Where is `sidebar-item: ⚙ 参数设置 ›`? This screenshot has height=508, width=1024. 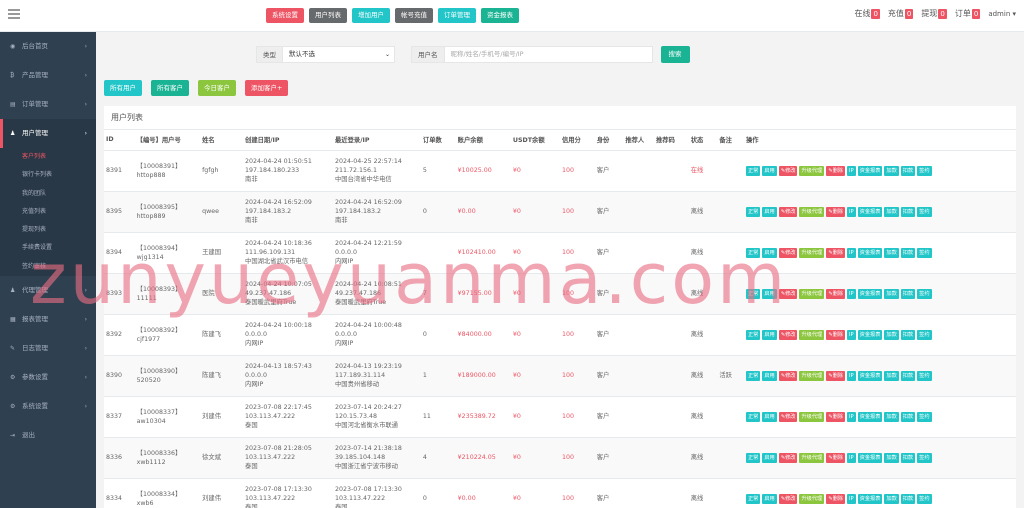
sidebar-item: ⚙ 参数设置 › is located at coordinates (48, 377).